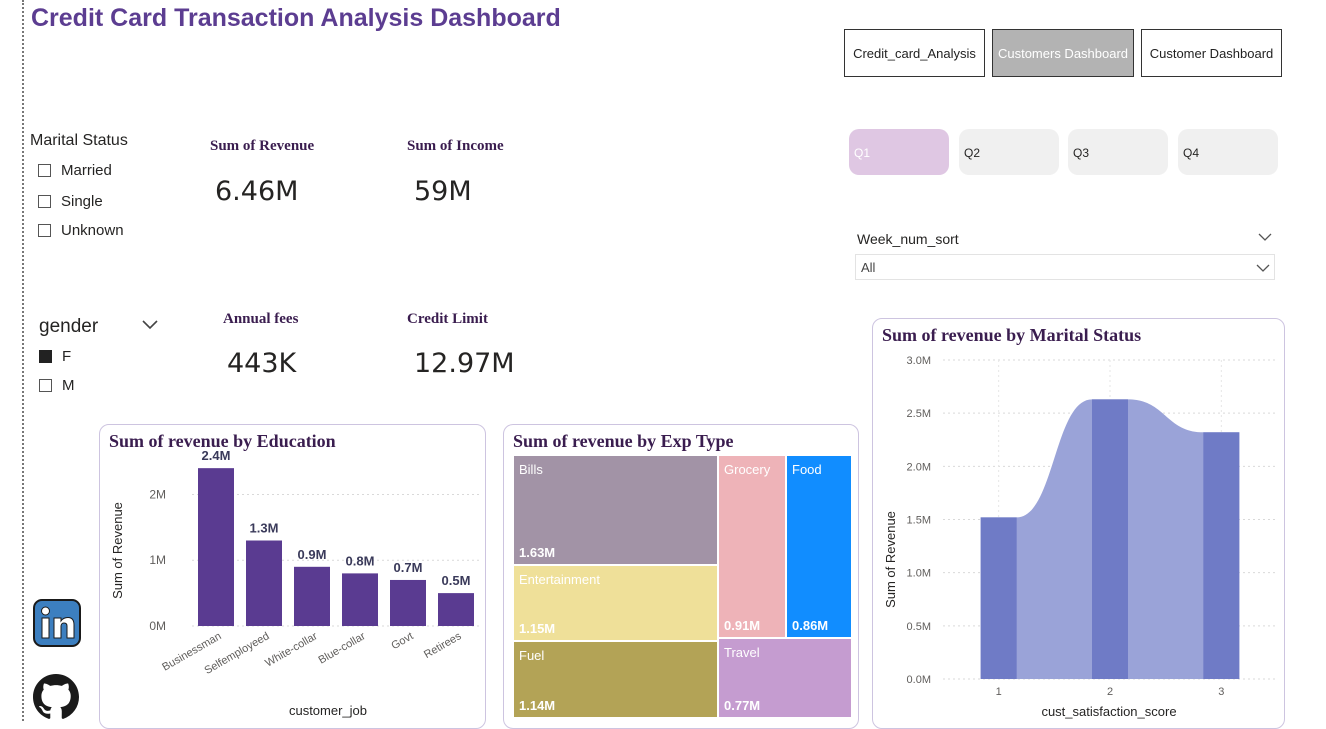 The height and width of the screenshot is (729, 1326). What do you see at coordinates (1009, 152) in the screenshot?
I see `quarter-q2-button: Q2` at bounding box center [1009, 152].